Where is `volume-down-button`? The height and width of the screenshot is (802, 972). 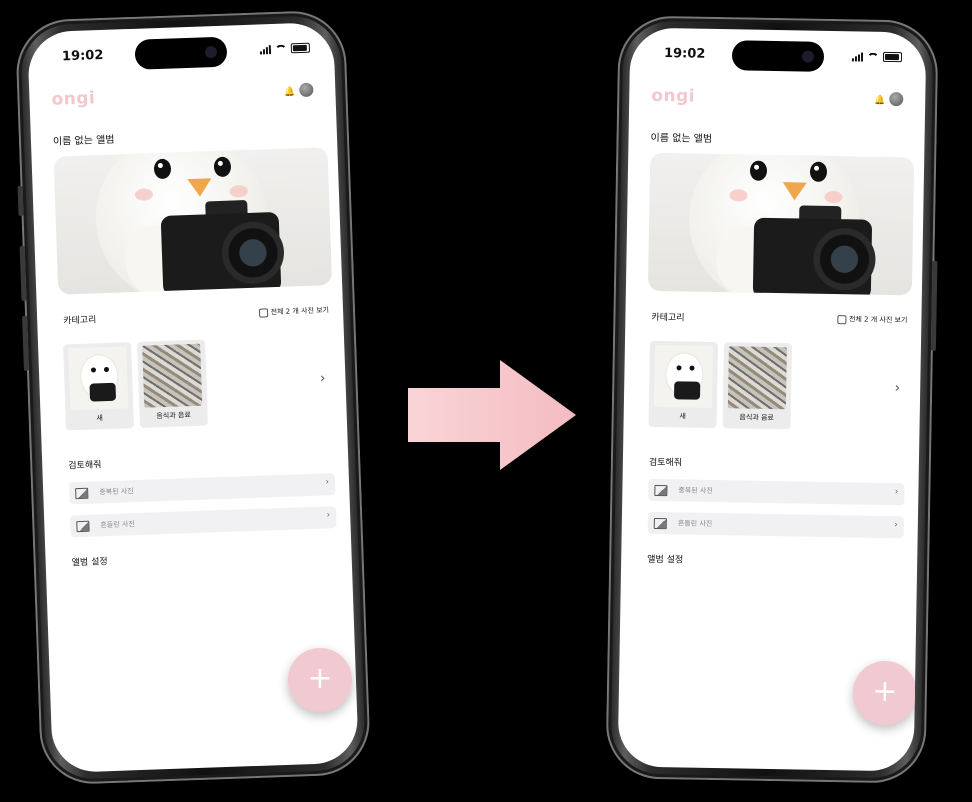
volume-down-button is located at coordinates (25, 343).